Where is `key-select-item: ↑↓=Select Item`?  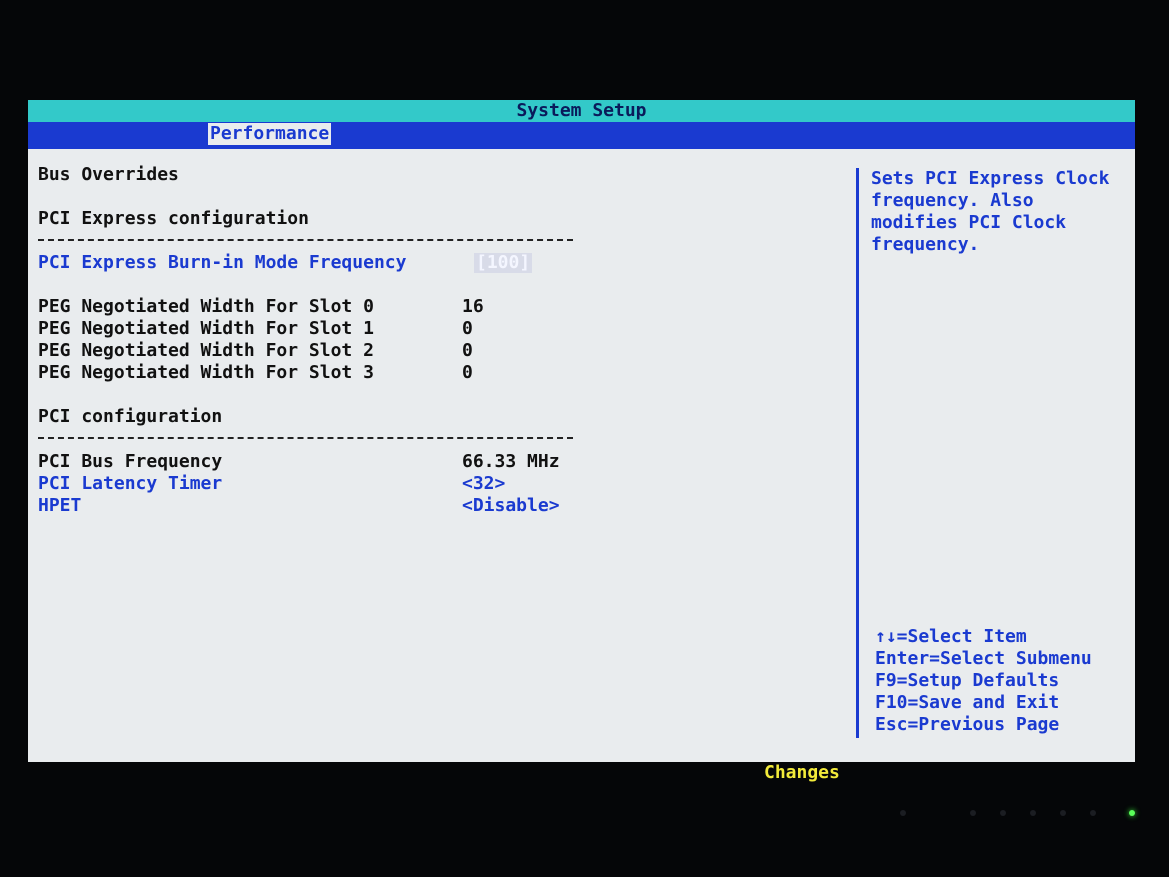 key-select-item: ↑↓=Select Item is located at coordinates (951, 636).